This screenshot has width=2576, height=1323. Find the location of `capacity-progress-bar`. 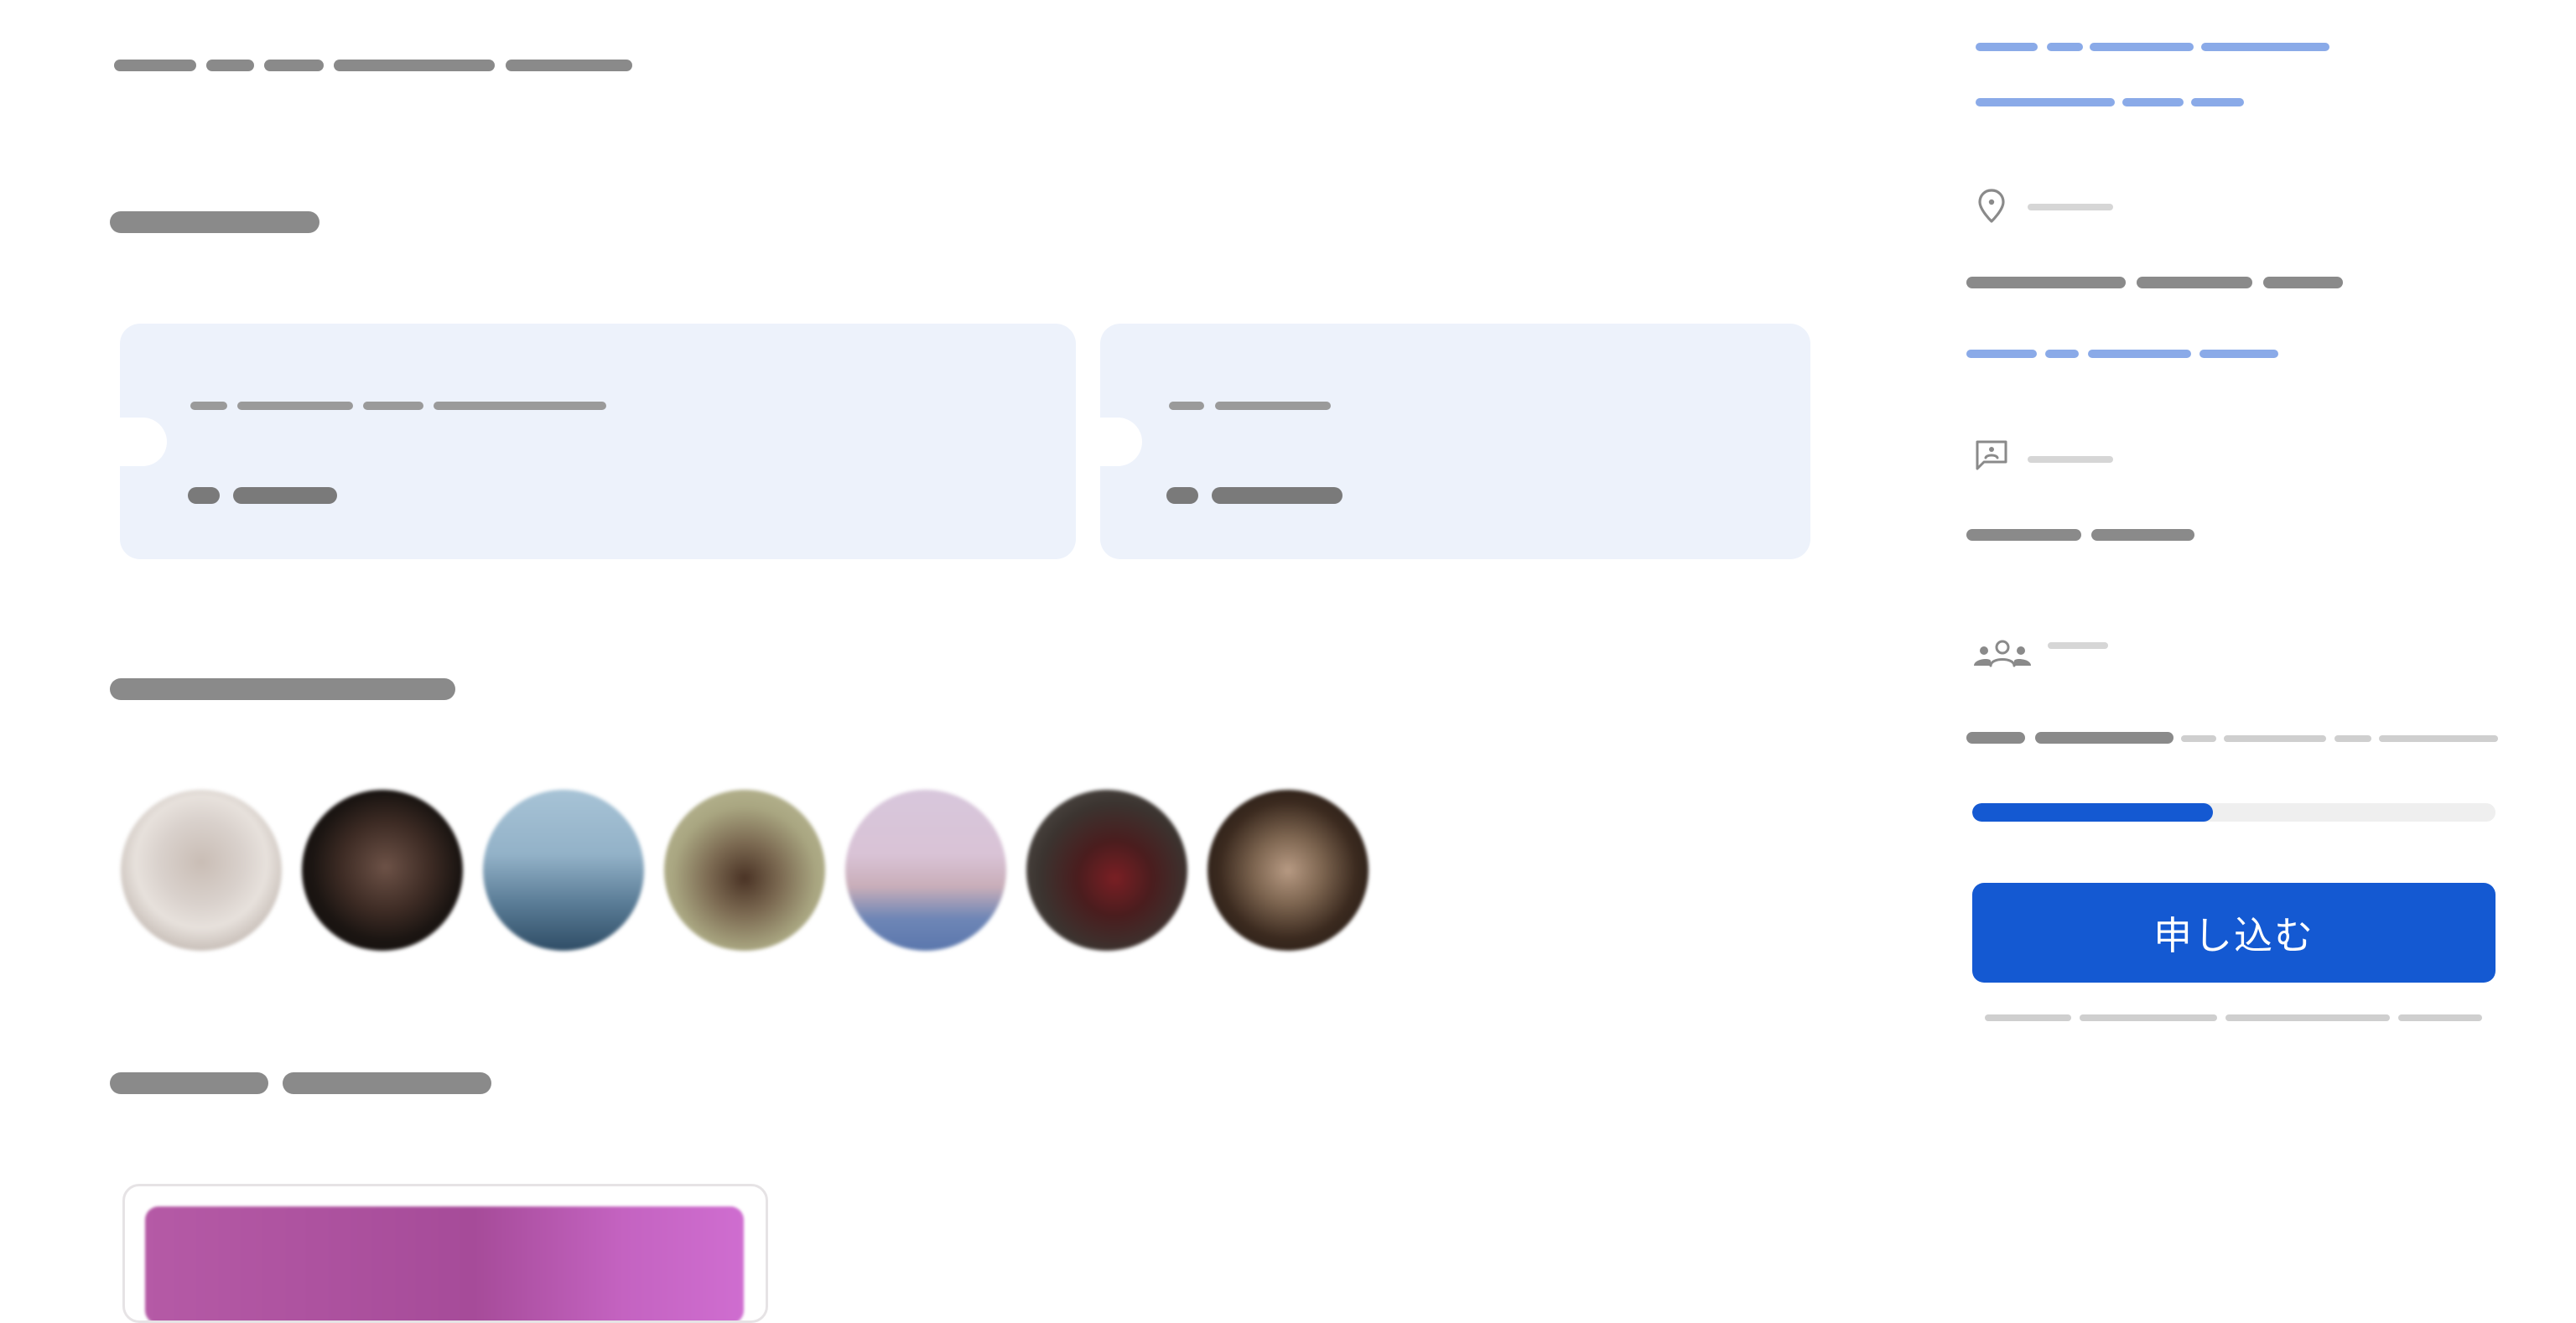

capacity-progress-bar is located at coordinates (2234, 812).